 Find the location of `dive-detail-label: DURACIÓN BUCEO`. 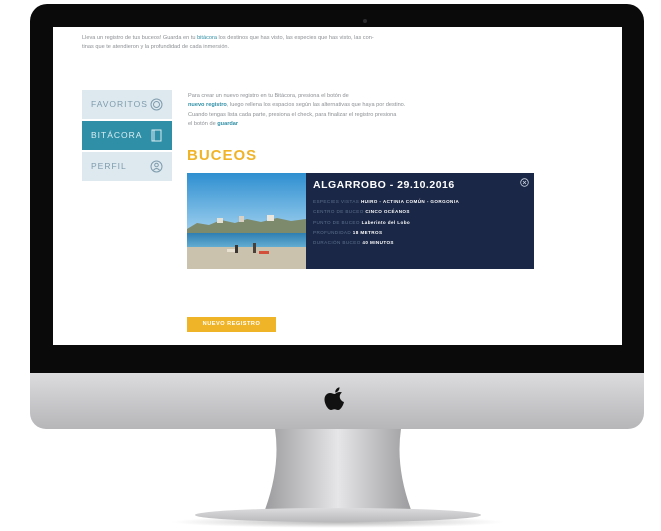

dive-detail-label: DURACIÓN BUCEO is located at coordinates (337, 243).